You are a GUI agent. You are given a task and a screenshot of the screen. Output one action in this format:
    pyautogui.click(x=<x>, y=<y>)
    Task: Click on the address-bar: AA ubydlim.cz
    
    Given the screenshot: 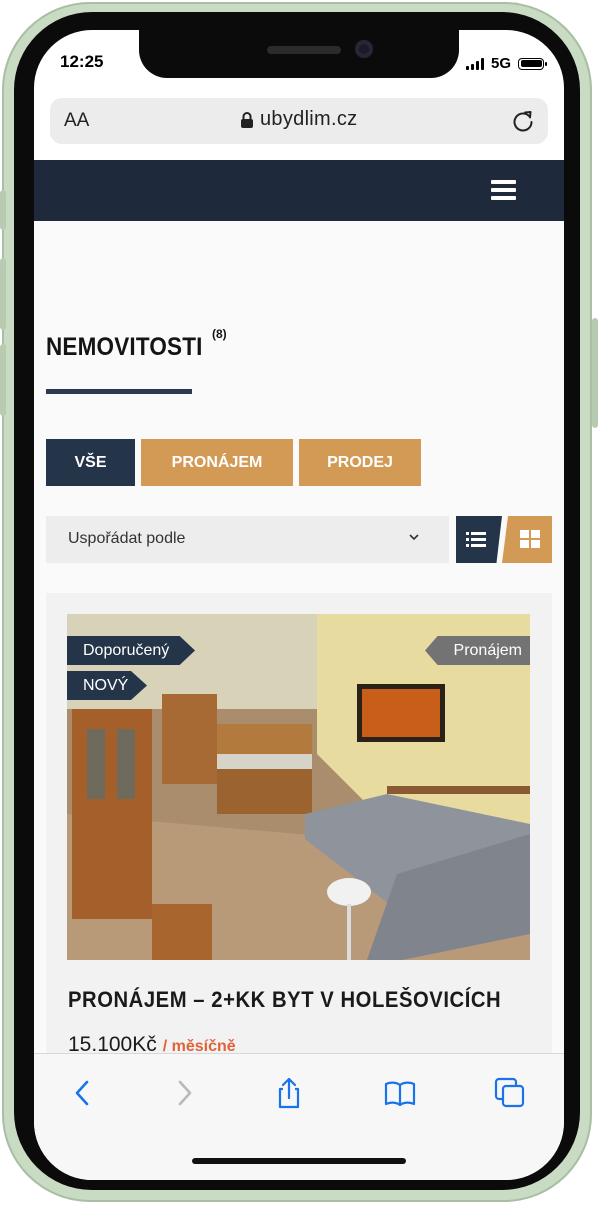 What is the action you would take?
    pyautogui.click(x=299, y=121)
    